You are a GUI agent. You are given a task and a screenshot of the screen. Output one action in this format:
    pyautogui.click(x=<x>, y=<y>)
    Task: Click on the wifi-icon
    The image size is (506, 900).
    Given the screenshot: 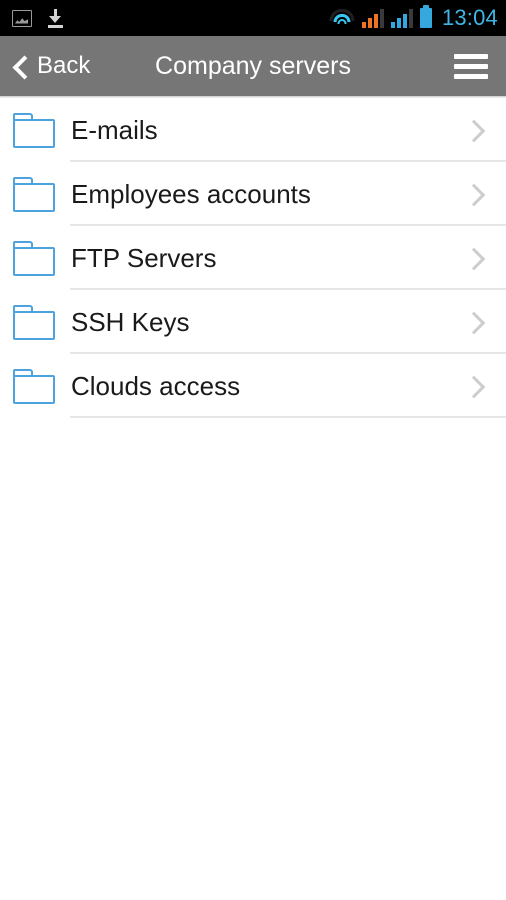 What is the action you would take?
    pyautogui.click(x=342, y=18)
    